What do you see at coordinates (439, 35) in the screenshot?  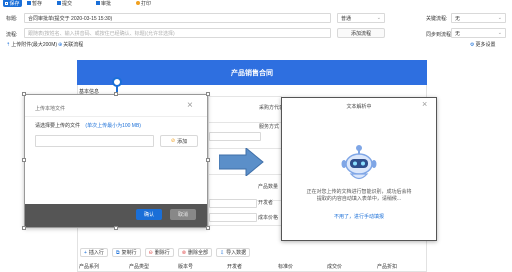 I see `sync-label: 同步到流程:` at bounding box center [439, 35].